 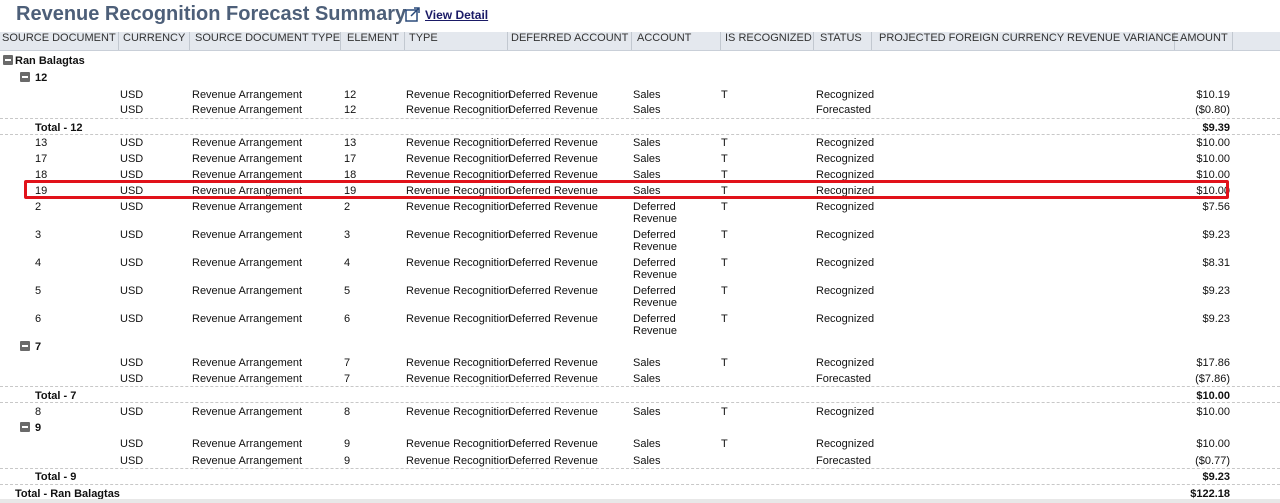 What do you see at coordinates (59, 128) in the screenshot?
I see `subtotal-label: Total - 12` at bounding box center [59, 128].